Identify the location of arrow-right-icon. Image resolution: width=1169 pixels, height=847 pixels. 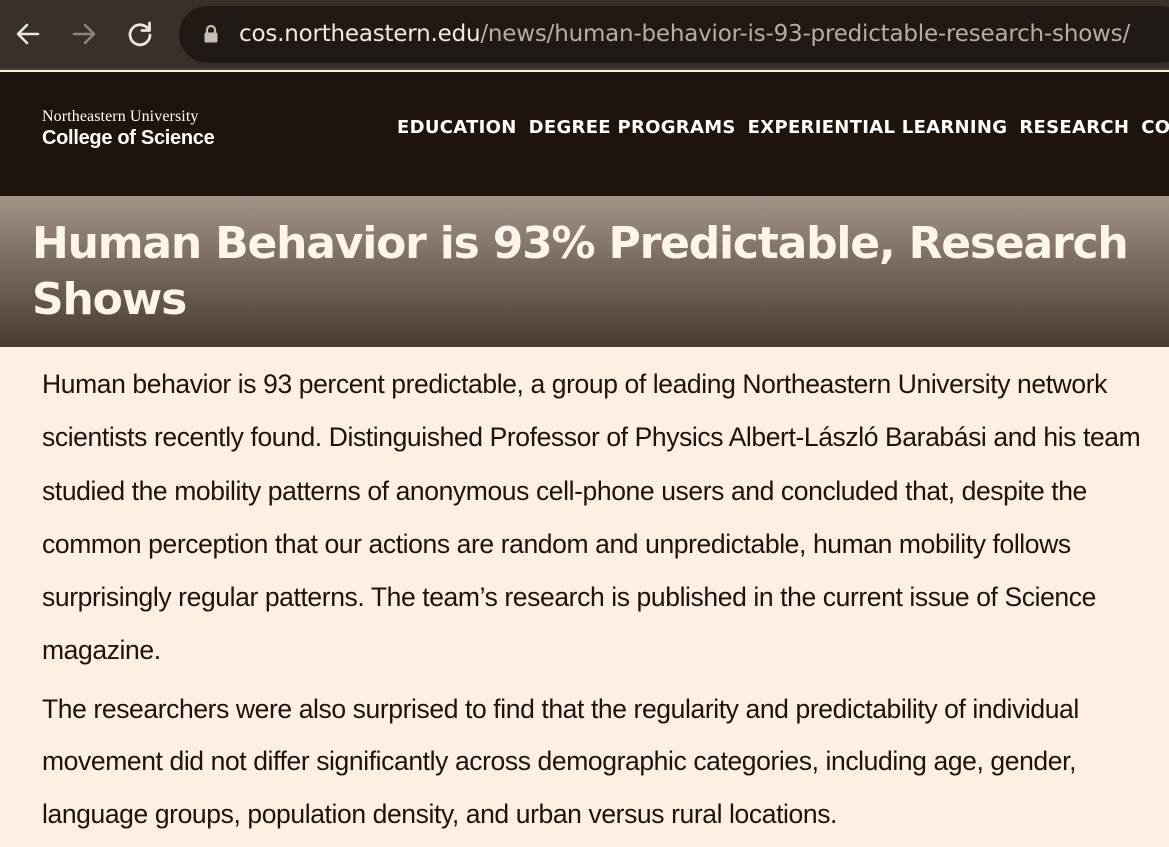
(84, 34).